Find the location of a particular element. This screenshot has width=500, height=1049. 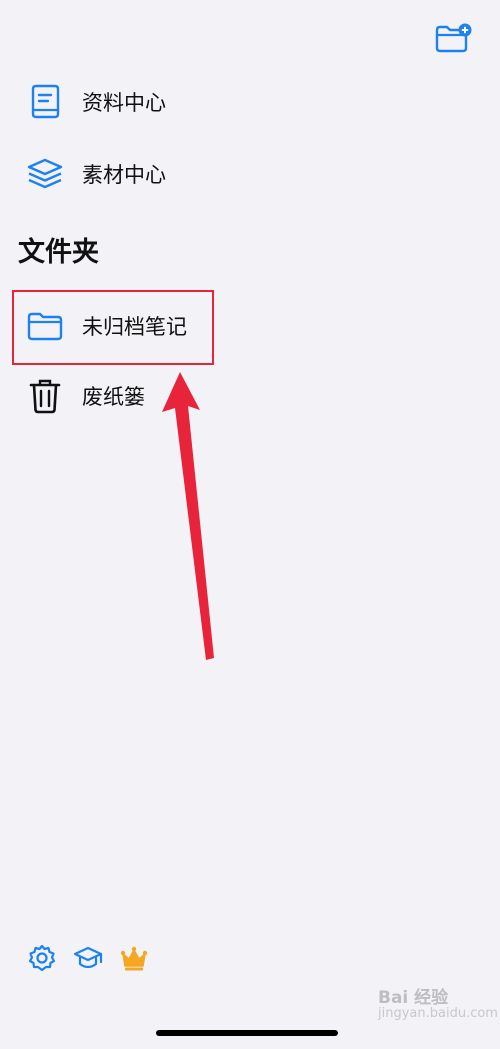

notebook-icon is located at coordinates (45, 102).